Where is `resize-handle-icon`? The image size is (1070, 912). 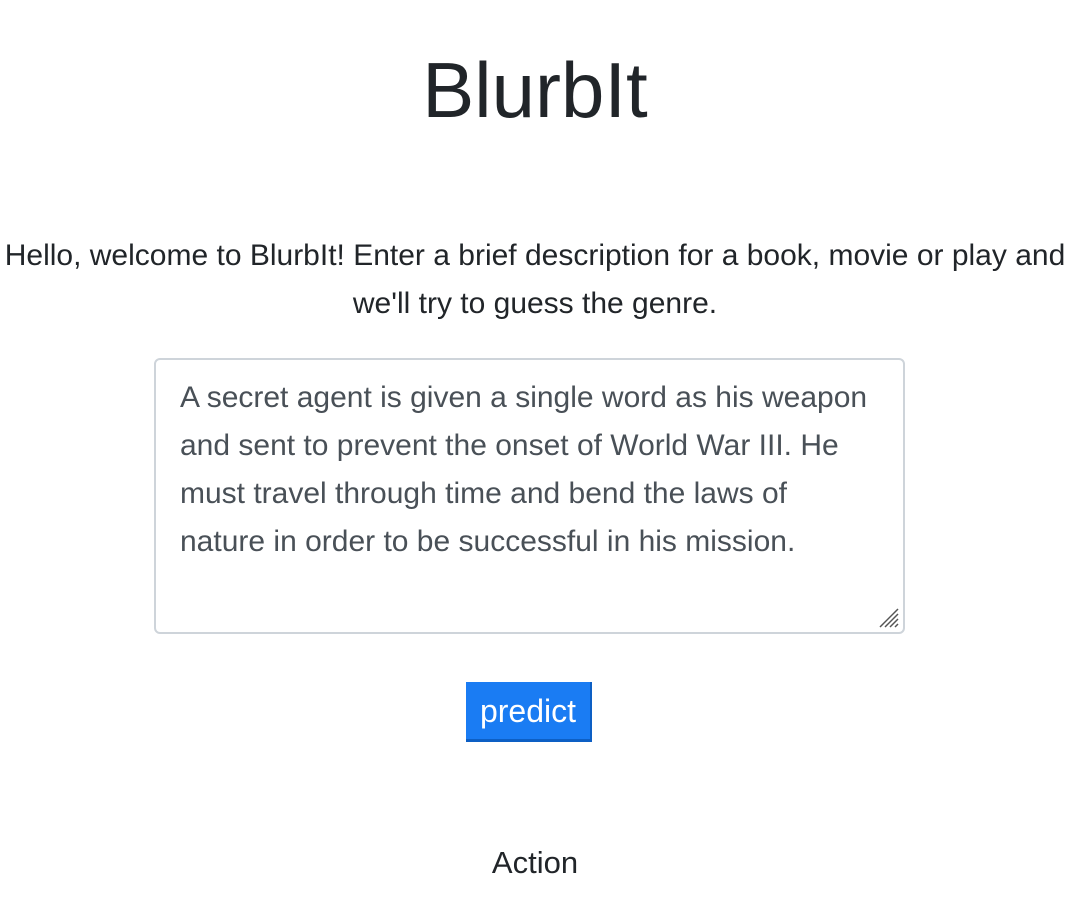 resize-handle-icon is located at coordinates (888, 617).